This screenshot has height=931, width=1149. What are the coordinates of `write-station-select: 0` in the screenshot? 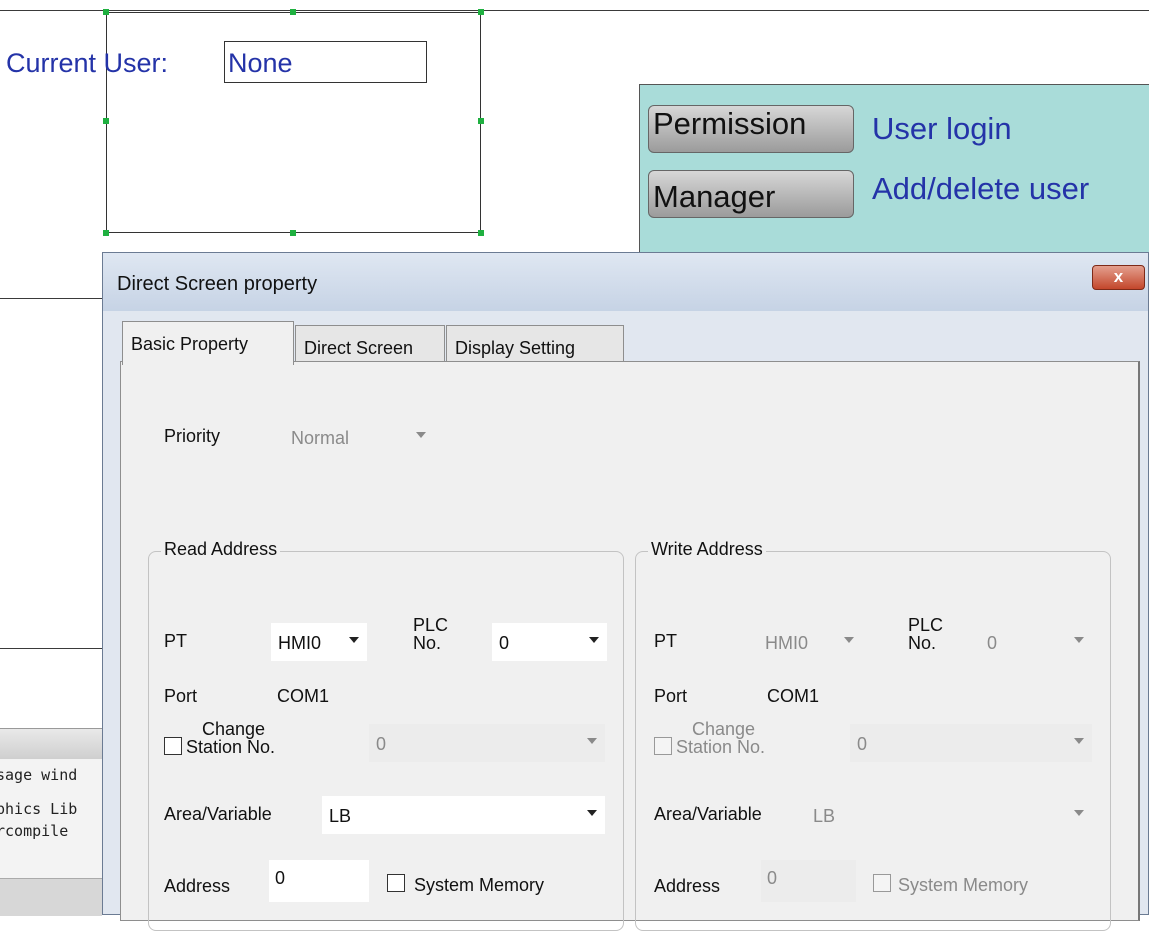 It's located at (971, 743).